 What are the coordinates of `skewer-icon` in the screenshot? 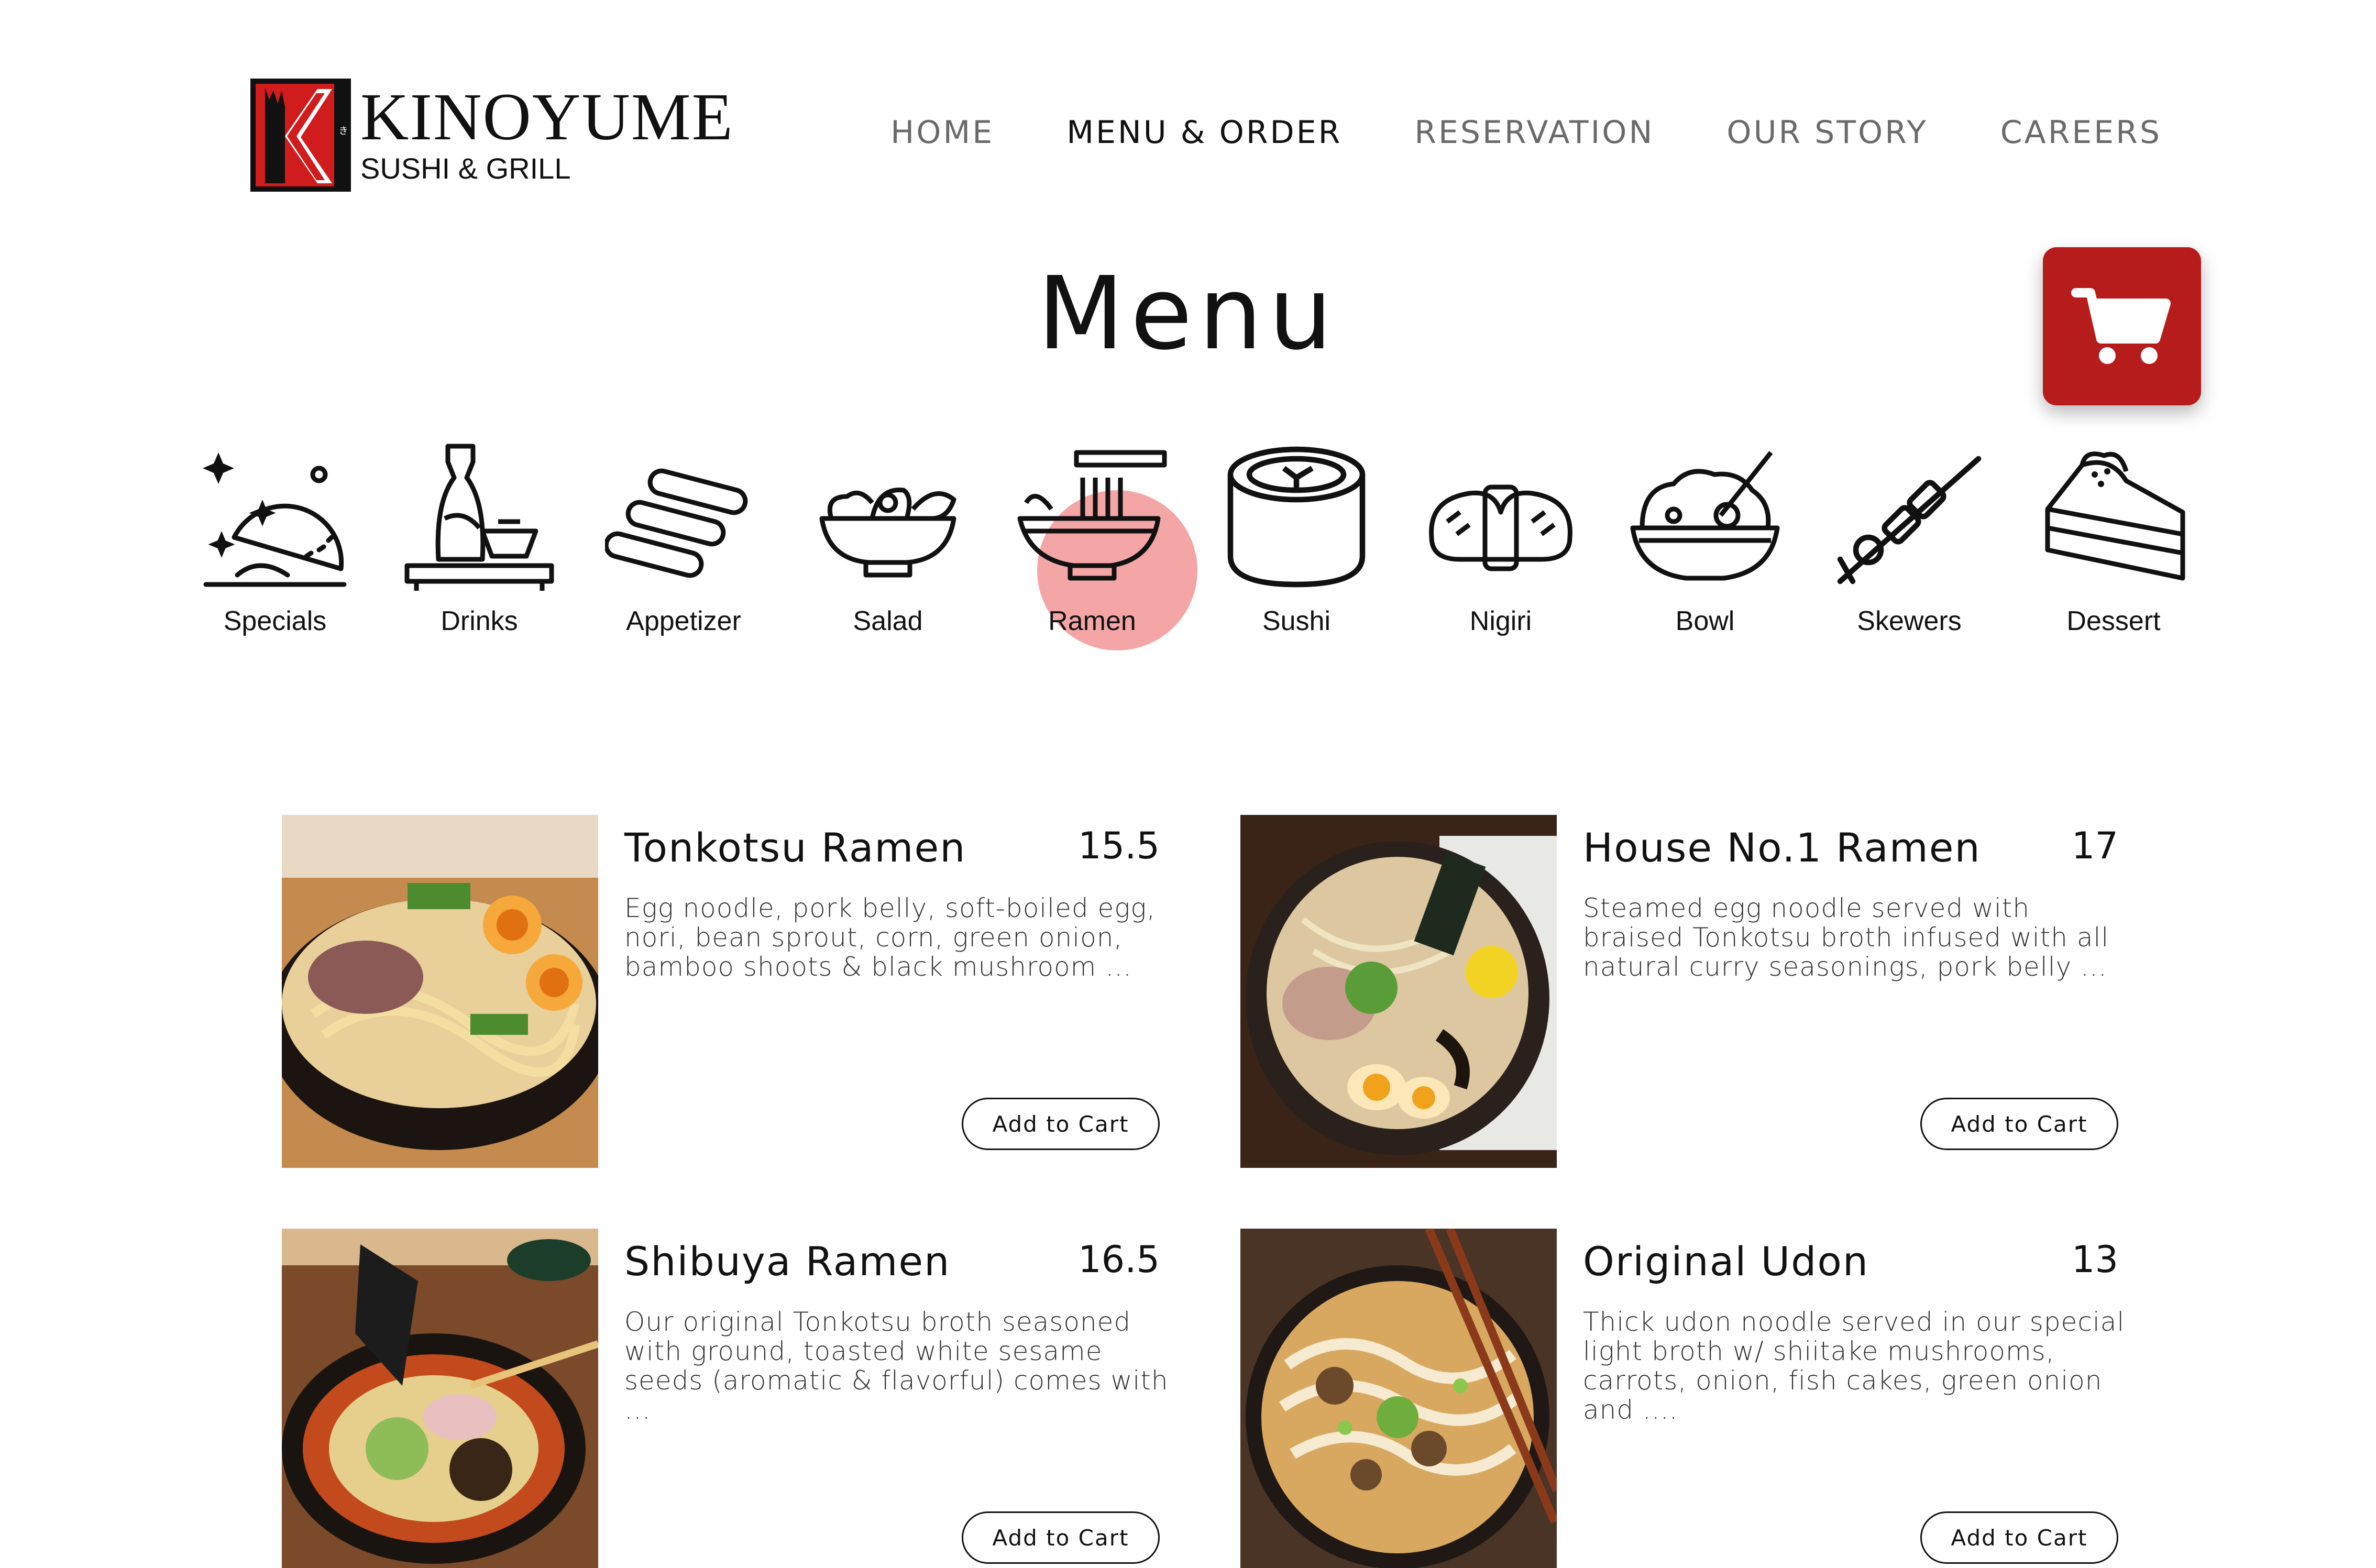 It's located at (1910, 520).